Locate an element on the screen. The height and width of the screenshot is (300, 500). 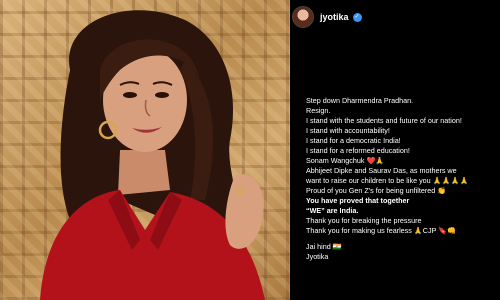
signoff-line: Jai hind 🇮🇳 is located at coordinates (324, 246).